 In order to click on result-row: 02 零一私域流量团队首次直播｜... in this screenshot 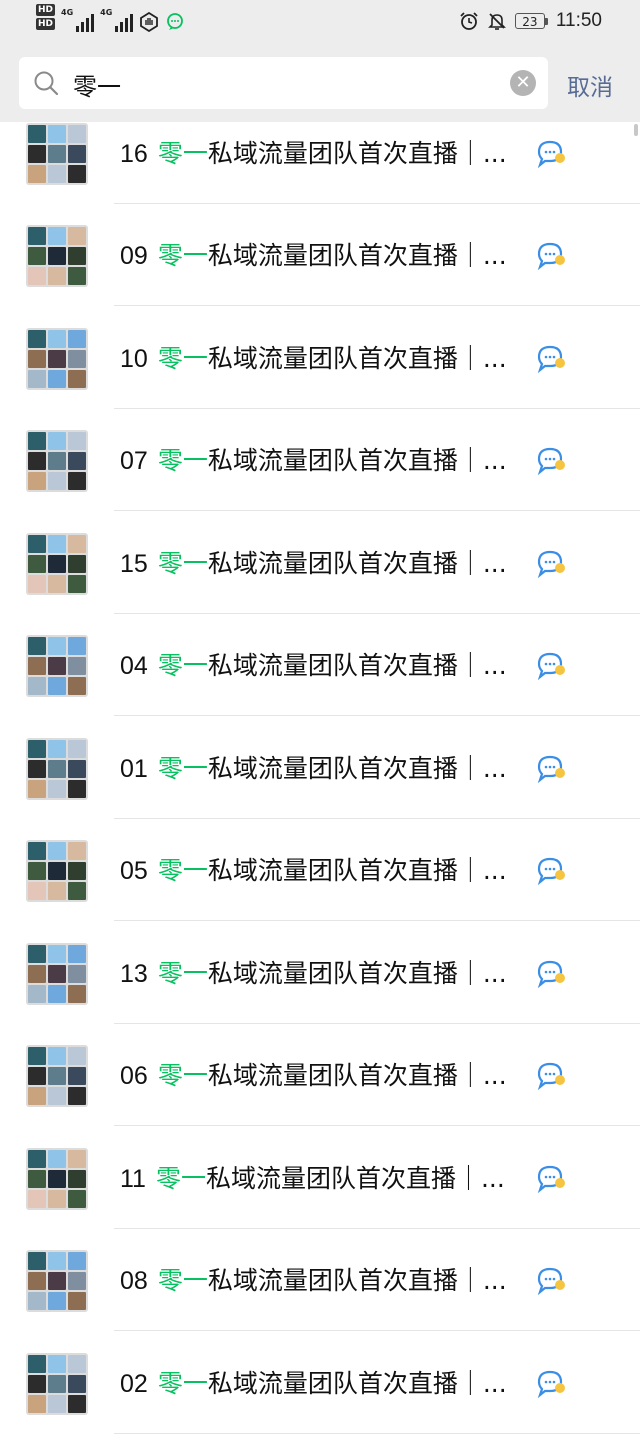, I will do `click(320, 1383)`.